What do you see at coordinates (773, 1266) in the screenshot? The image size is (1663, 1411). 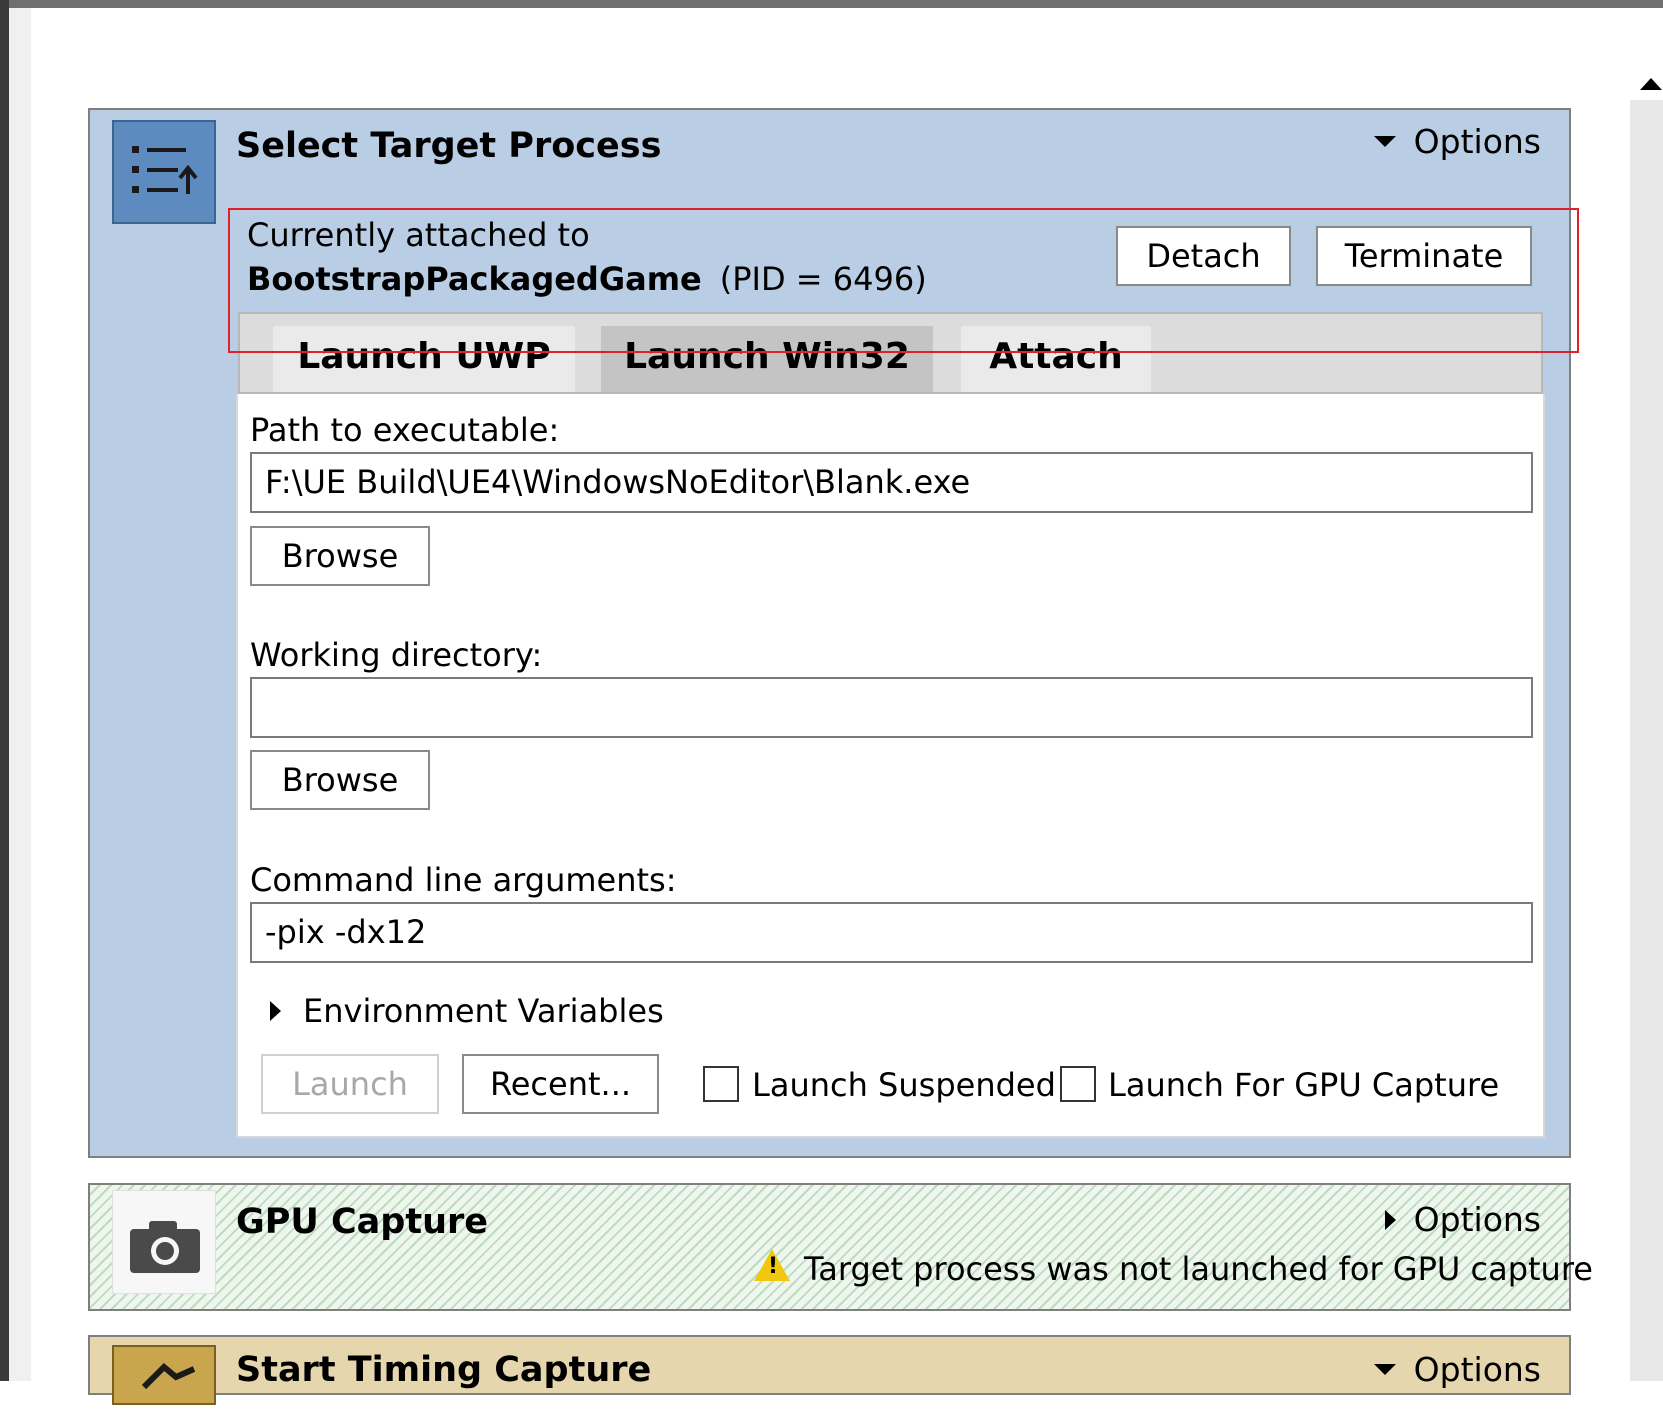 I see `warning-exclamation: !` at bounding box center [773, 1266].